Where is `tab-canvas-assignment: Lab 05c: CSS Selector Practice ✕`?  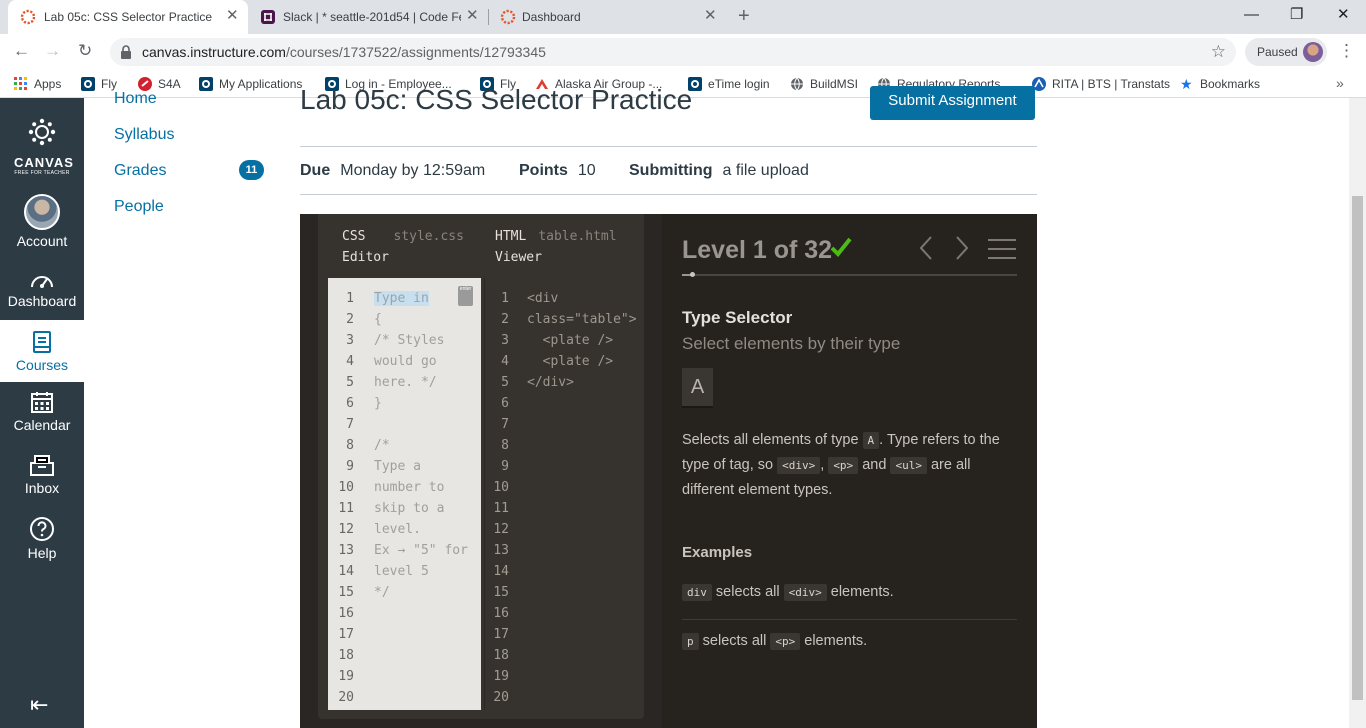
tab-canvas-assignment: Lab 05c: CSS Selector Practice ✕ is located at coordinates (128, 17).